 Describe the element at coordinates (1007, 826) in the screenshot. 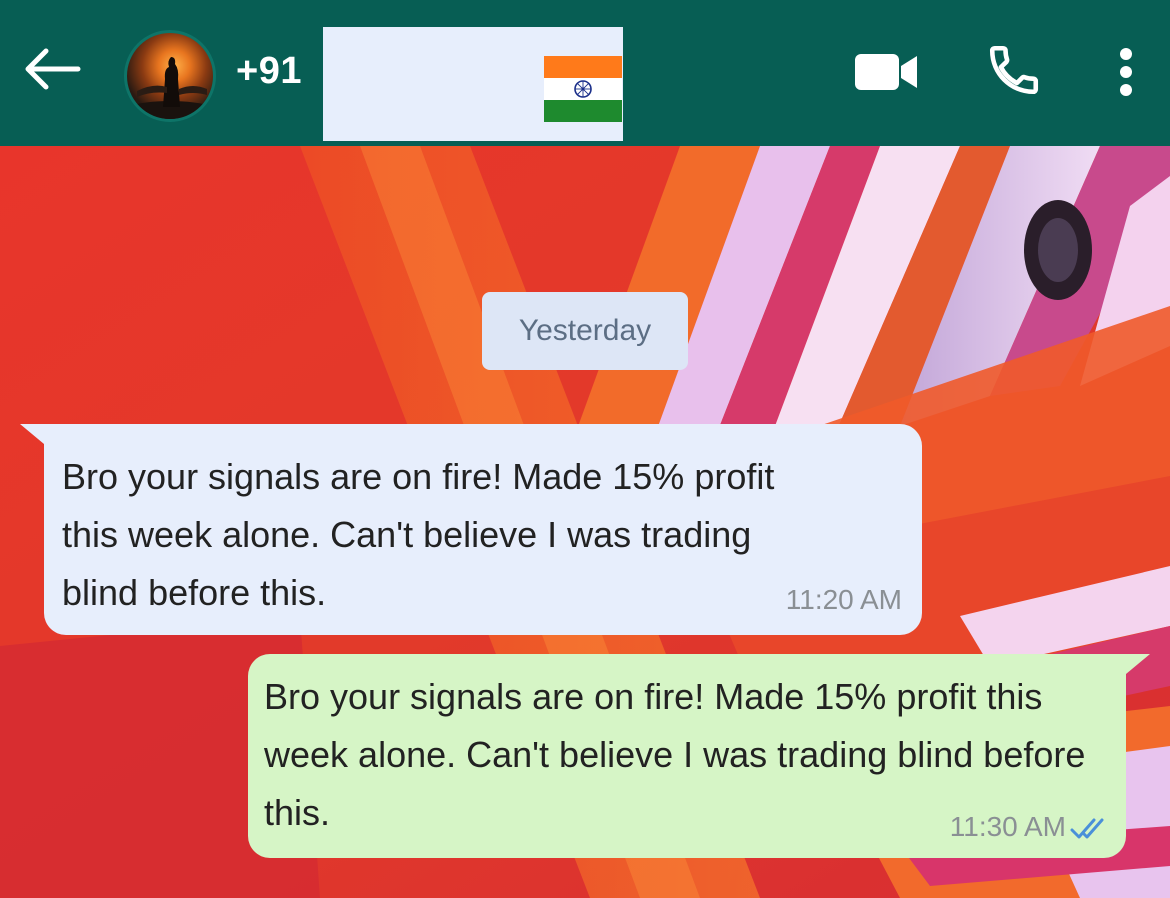

I see `message-time: 11:30 AM` at that location.